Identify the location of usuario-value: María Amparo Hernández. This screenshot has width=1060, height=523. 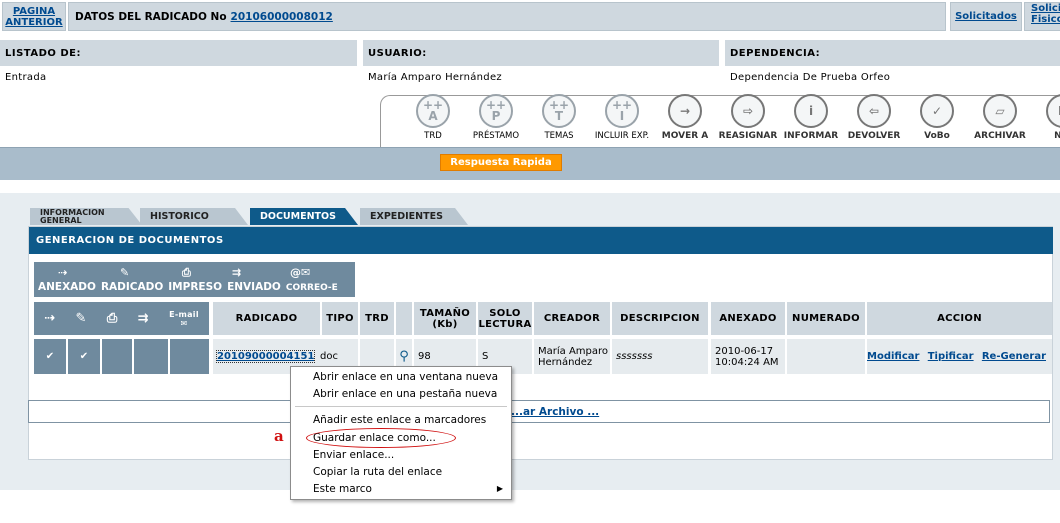
(435, 77).